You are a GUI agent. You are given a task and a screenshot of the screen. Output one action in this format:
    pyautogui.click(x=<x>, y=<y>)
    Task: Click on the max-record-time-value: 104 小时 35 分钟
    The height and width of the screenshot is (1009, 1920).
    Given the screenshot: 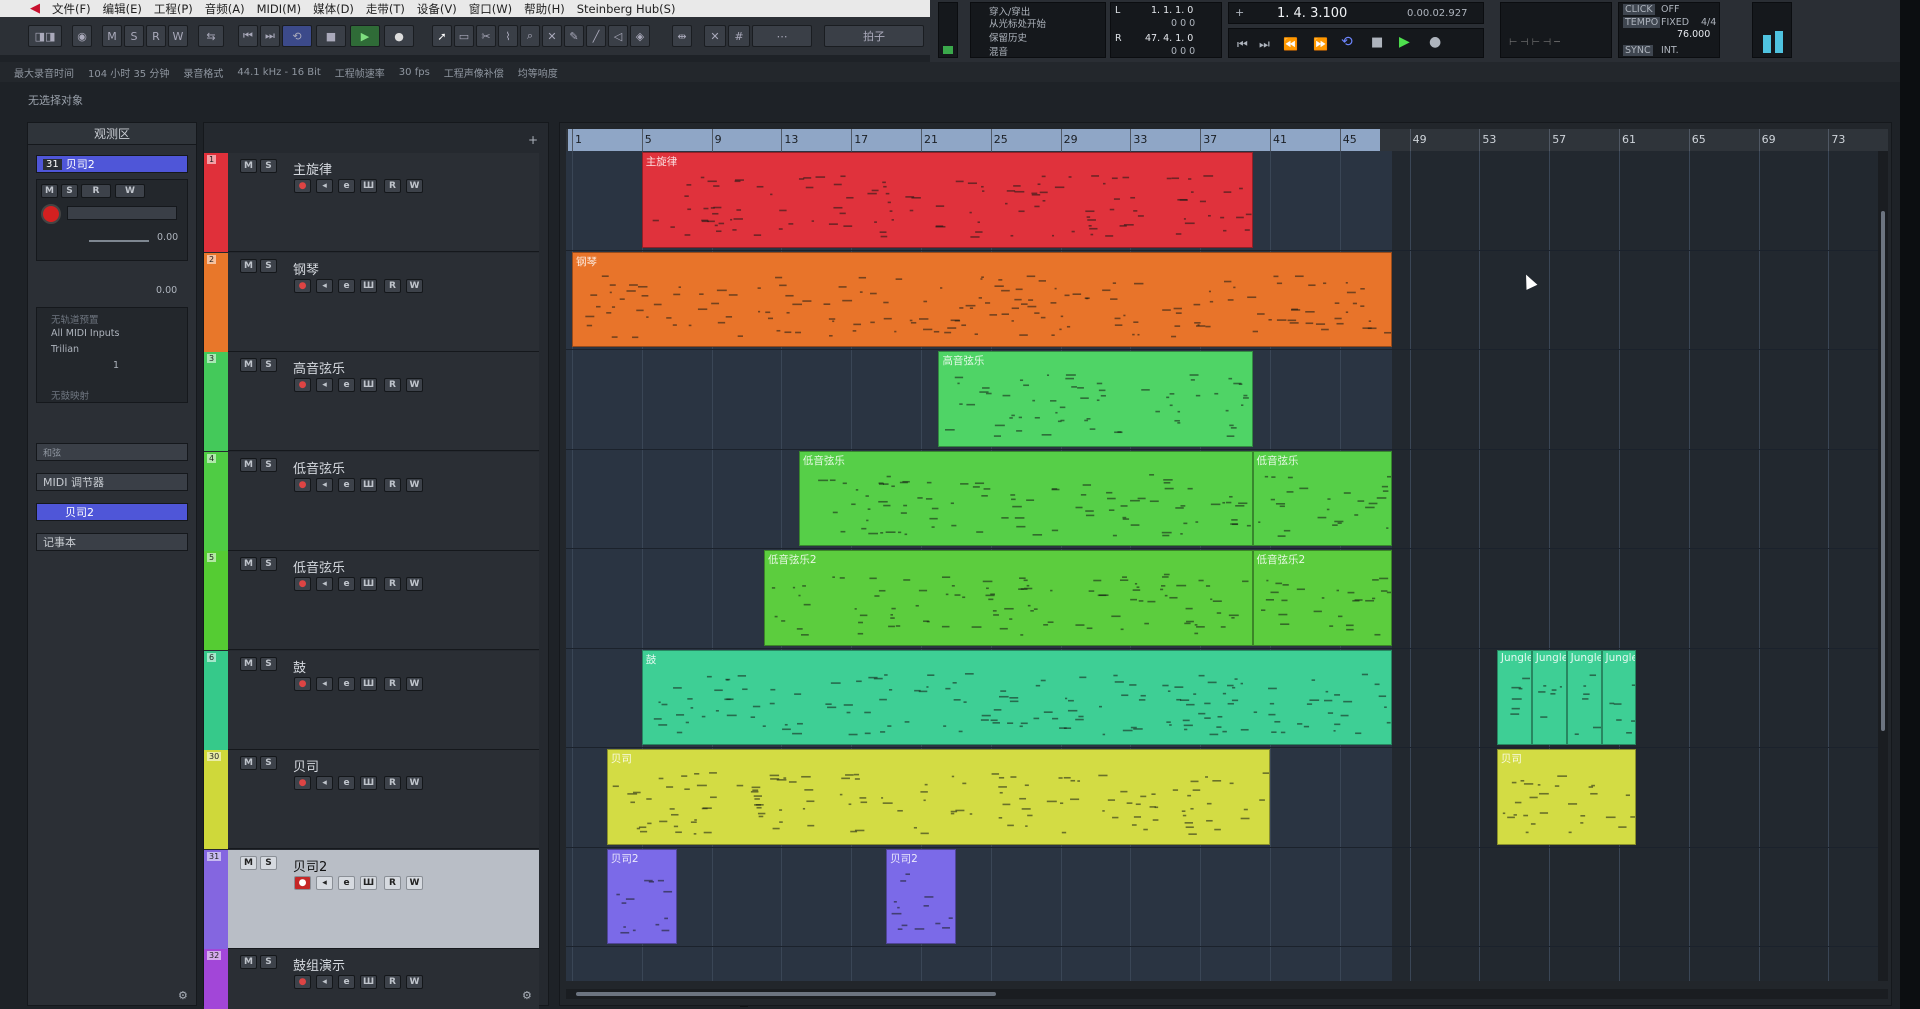 What is the action you would take?
    pyautogui.click(x=128, y=72)
    